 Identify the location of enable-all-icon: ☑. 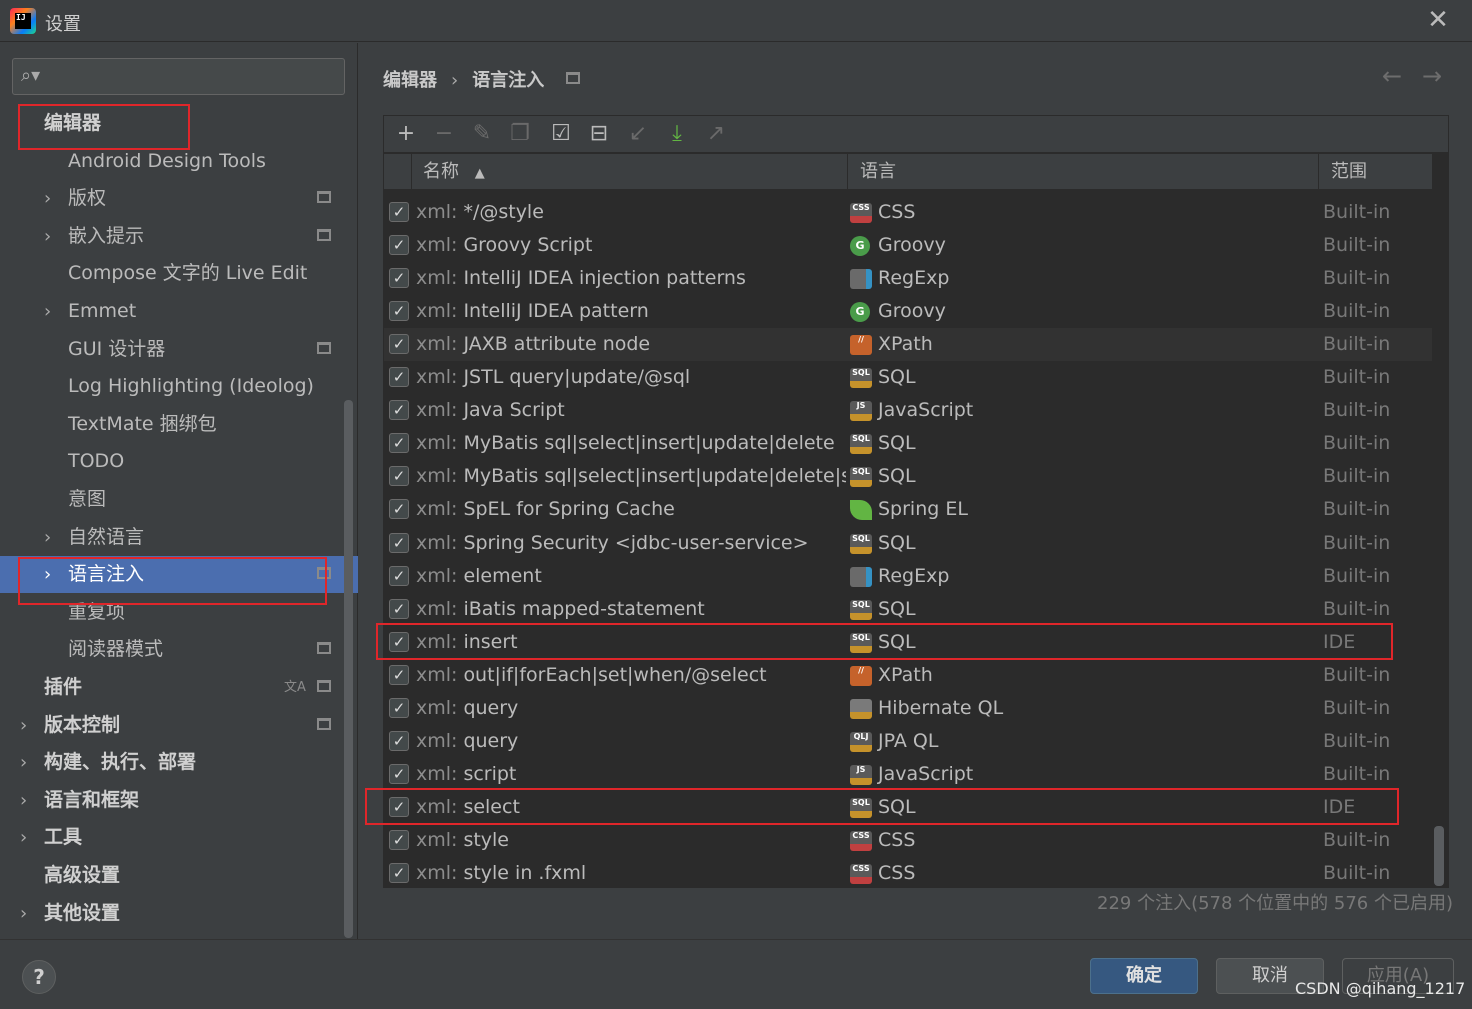
(561, 134).